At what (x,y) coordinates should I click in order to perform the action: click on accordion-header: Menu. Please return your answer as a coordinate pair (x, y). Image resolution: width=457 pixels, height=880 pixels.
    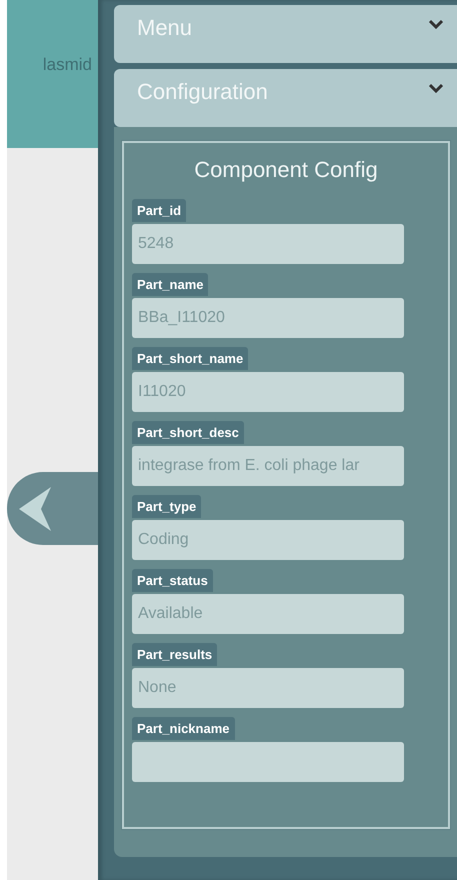
    Looking at the image, I should click on (285, 34).